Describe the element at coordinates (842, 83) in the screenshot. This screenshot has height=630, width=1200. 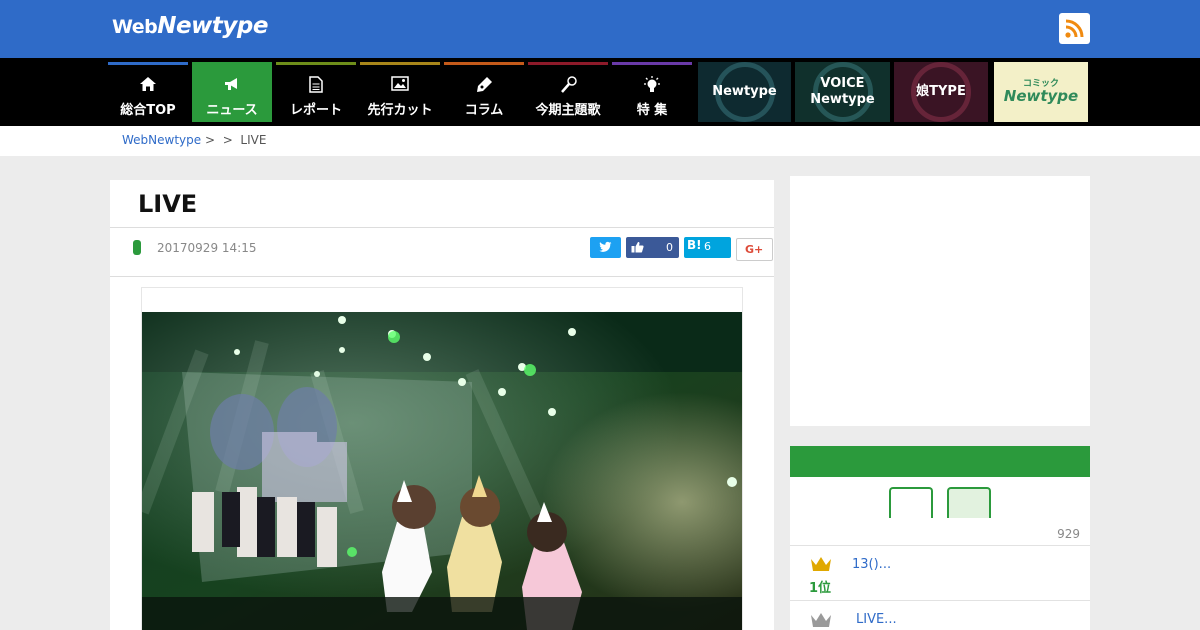
I see `banner-label-line1: VOICE` at that location.